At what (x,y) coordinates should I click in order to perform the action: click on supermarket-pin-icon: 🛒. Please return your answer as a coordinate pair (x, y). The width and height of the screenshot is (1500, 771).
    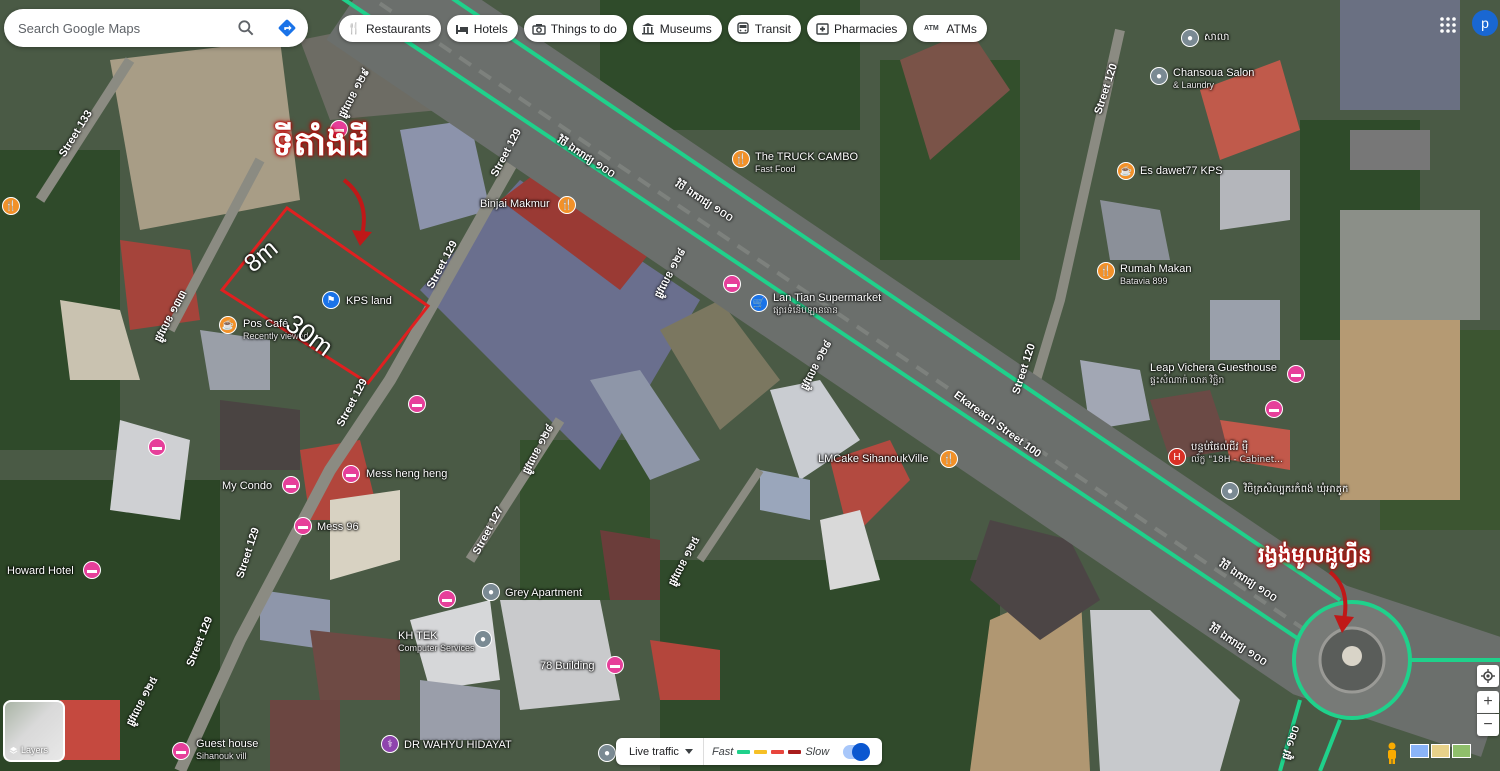
    Looking at the image, I should click on (759, 303).